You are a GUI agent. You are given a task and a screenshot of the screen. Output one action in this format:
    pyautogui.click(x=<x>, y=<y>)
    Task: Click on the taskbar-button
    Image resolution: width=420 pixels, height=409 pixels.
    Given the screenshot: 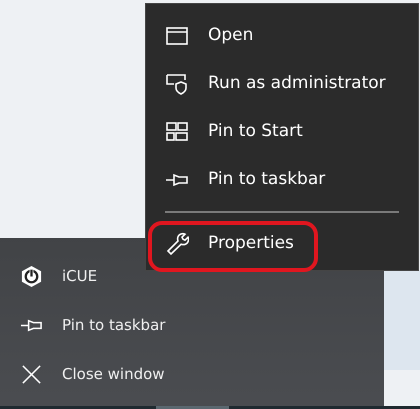 What is the action you would take?
    pyautogui.click(x=192, y=407)
    